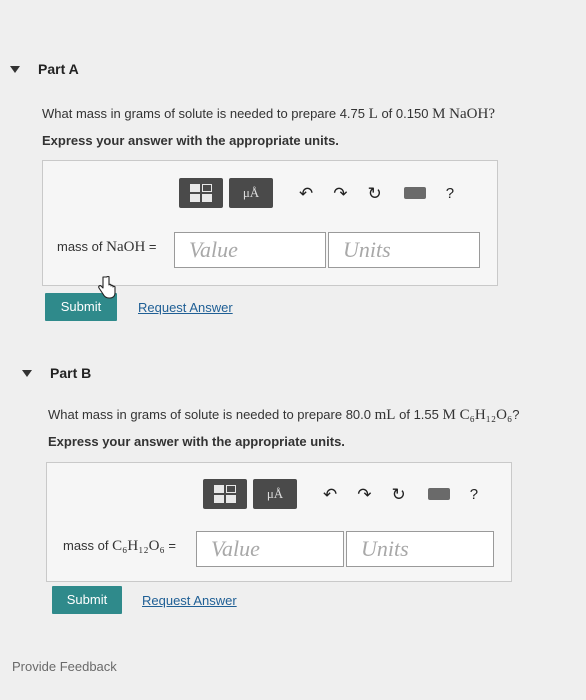  I want to click on part-a-answer-box: μÅ ↶ ↷ ↻ ? mass of NaOH = Value Units, so click(270, 223).